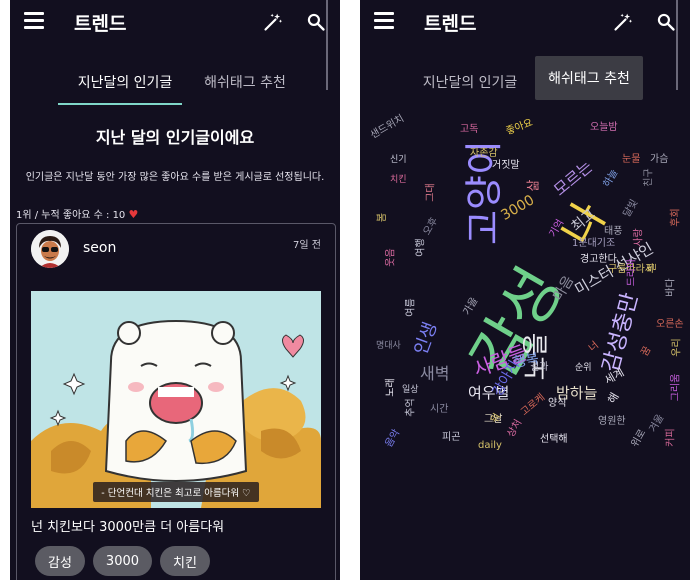 The height and width of the screenshot is (580, 700). I want to click on word-cloud-term: 순위, so click(583, 366).